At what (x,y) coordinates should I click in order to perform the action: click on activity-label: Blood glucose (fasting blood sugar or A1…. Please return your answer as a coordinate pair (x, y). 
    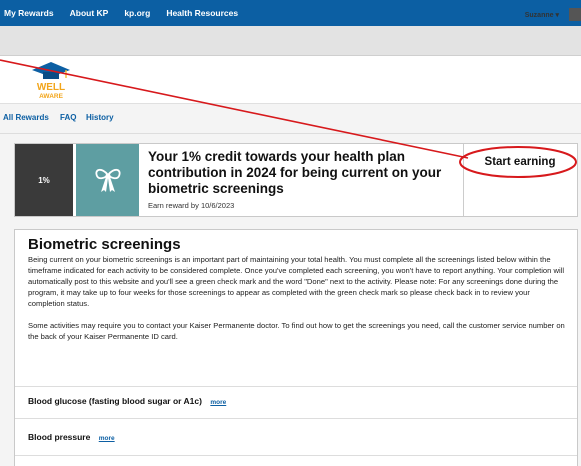
    Looking at the image, I should click on (115, 401).